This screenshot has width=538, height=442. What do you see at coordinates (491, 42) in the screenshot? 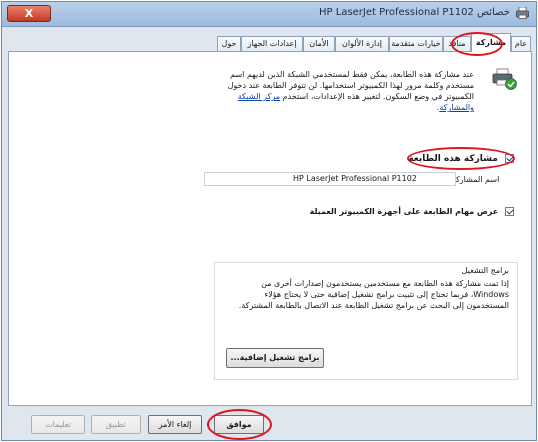
I see `tab-sharing: مشاركة` at bounding box center [491, 42].